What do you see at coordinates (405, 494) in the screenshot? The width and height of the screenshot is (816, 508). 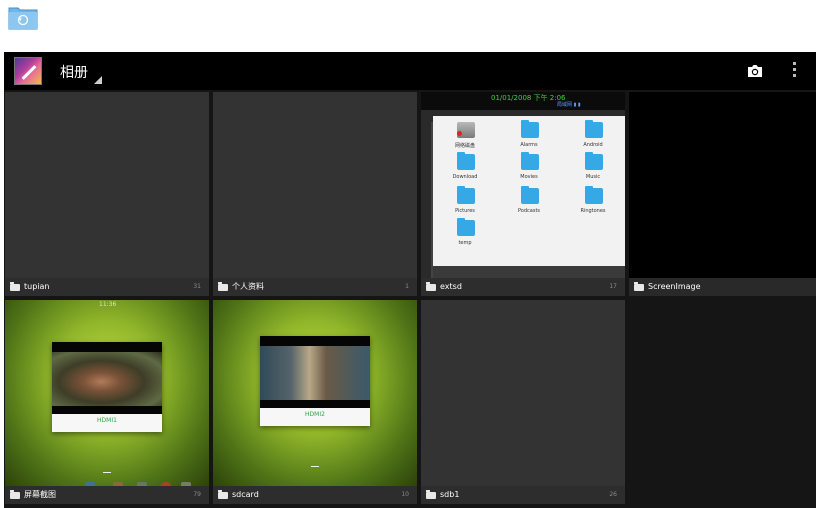 I see `album-count: 10` at bounding box center [405, 494].